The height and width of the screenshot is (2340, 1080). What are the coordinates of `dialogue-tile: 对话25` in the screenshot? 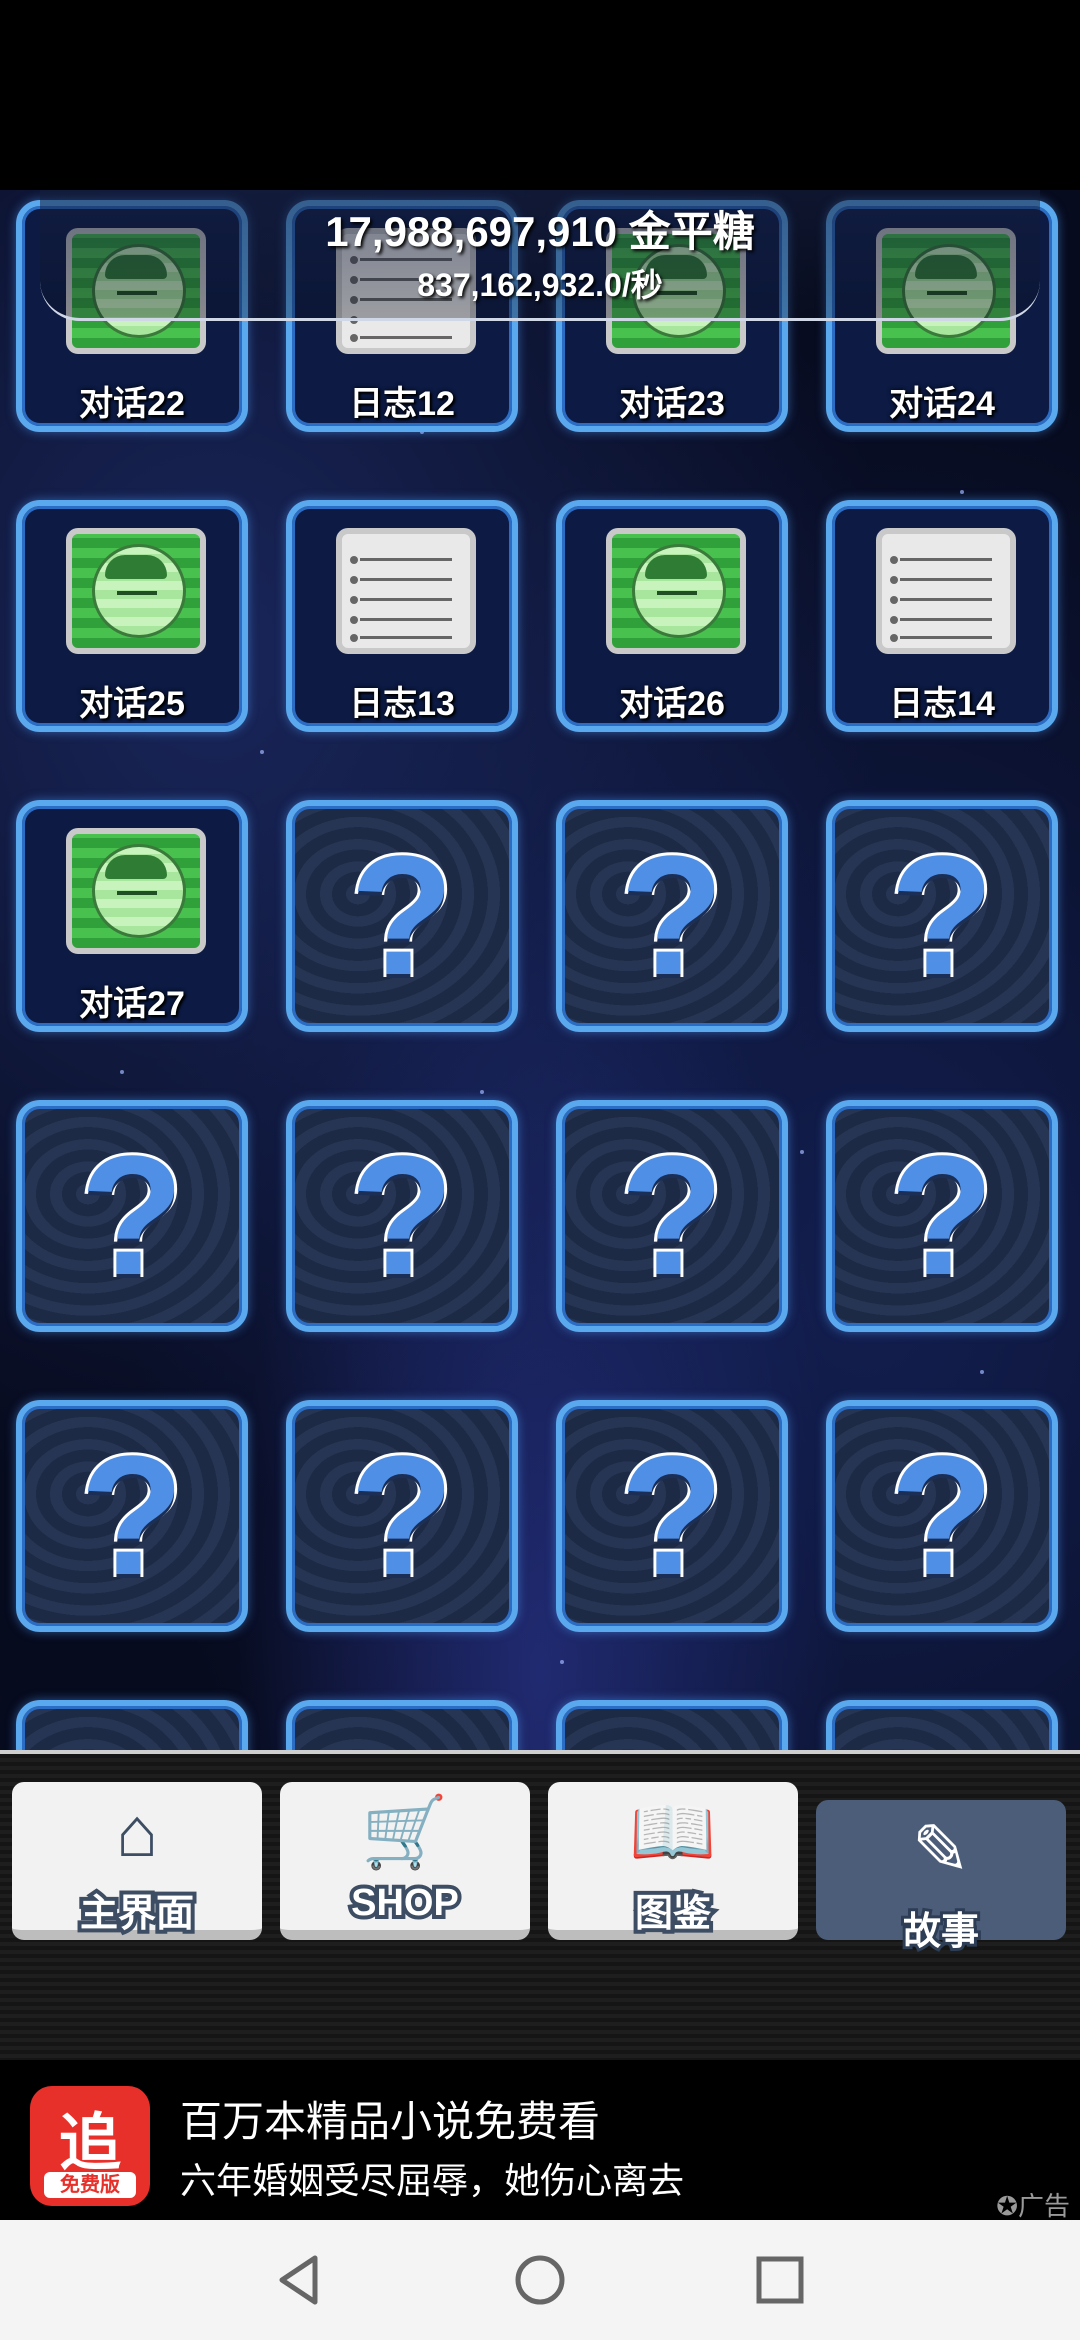 It's located at (132, 616).